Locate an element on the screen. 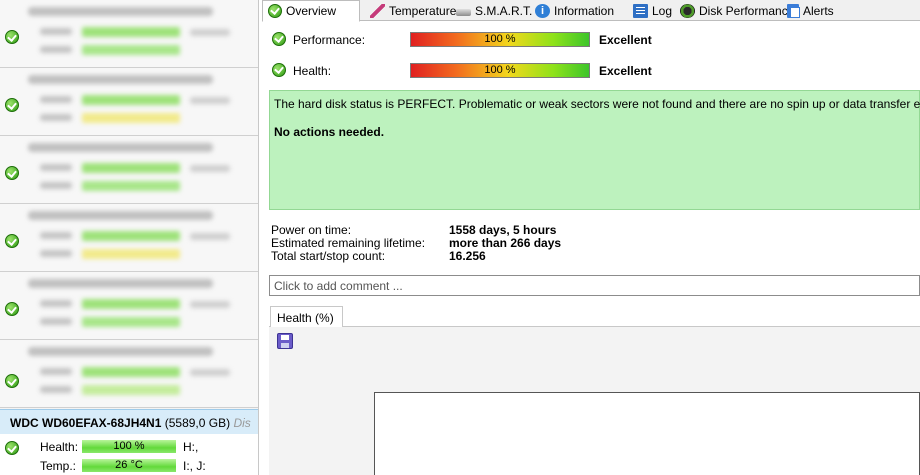 The image size is (920, 475). tab-information: i Information is located at coordinates (572, 10).